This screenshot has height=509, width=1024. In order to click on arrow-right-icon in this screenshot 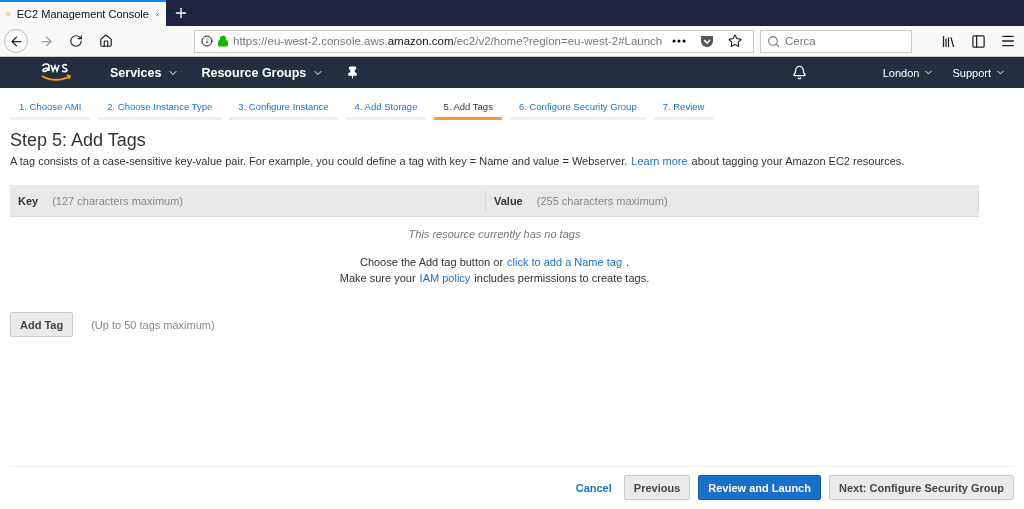, I will do `click(46, 41)`.